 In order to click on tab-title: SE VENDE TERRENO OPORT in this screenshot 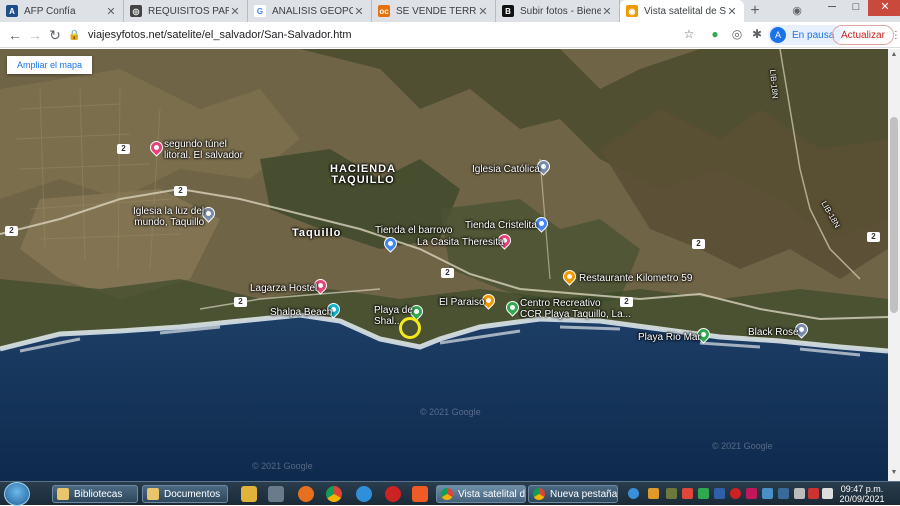, I will do `click(436, 11)`.